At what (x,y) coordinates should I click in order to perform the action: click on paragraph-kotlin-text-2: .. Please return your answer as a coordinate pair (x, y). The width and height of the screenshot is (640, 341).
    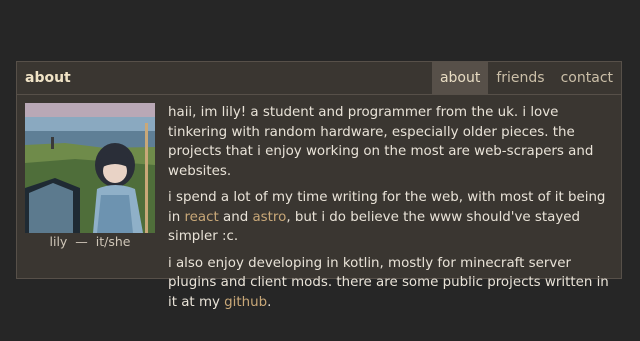
    Looking at the image, I should click on (269, 302).